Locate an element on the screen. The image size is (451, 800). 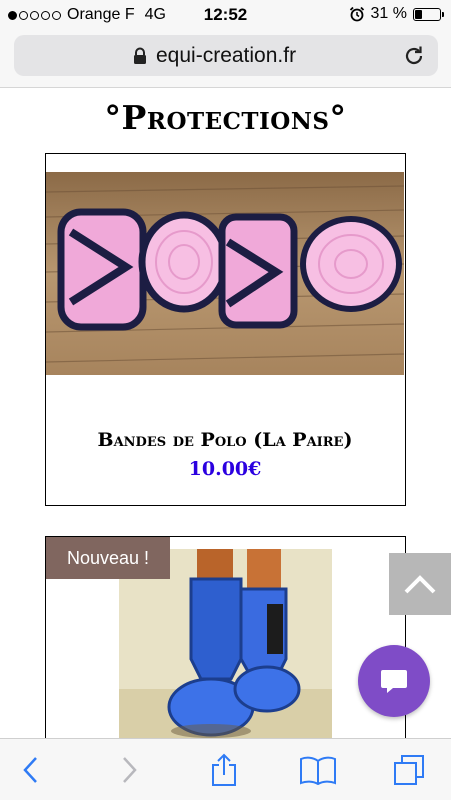
alarm-icon is located at coordinates (356, 14).